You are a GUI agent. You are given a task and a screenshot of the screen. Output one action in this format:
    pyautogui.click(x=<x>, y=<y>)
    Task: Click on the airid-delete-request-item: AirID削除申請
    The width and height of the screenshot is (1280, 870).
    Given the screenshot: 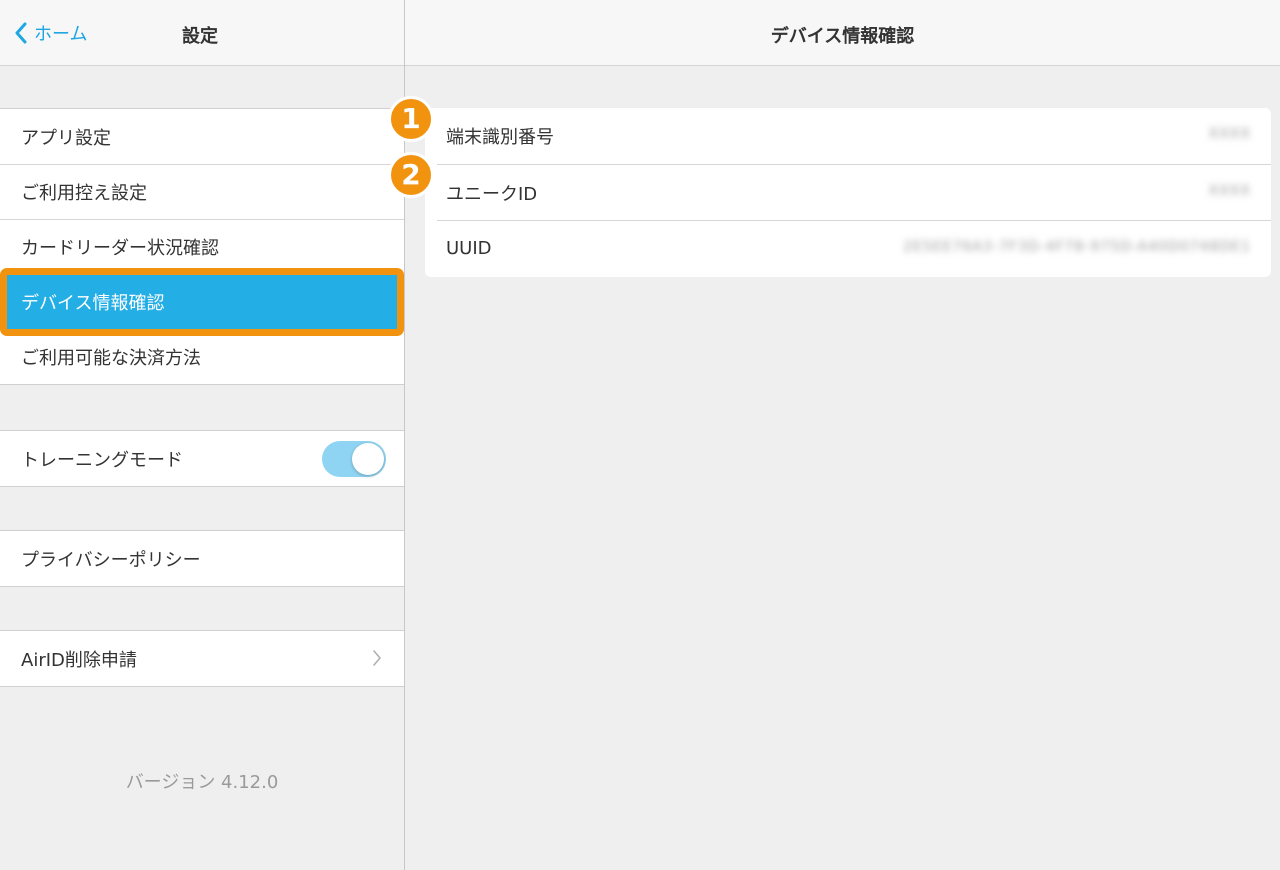 What is the action you would take?
    pyautogui.click(x=202, y=658)
    